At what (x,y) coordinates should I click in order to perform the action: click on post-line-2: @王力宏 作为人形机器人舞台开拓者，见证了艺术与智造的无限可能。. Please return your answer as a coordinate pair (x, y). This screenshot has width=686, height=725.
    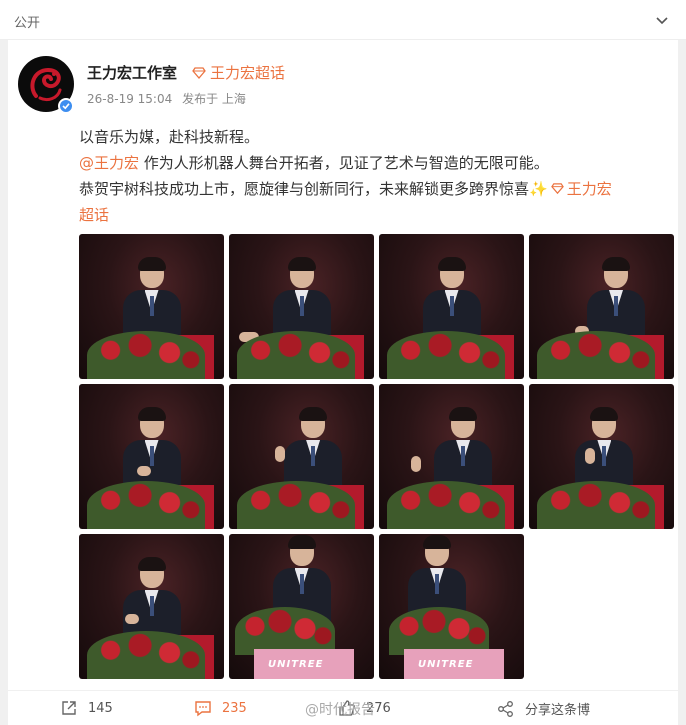
    Looking at the image, I should click on (374, 163).